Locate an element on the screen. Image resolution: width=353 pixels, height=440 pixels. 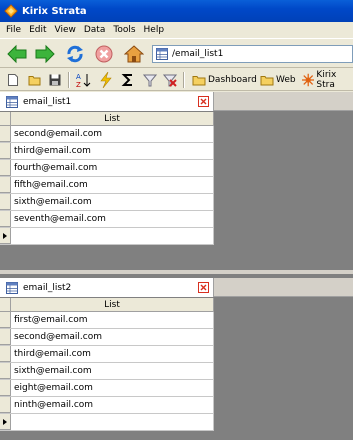
kirix-app-icon is located at coordinates (11, 11).